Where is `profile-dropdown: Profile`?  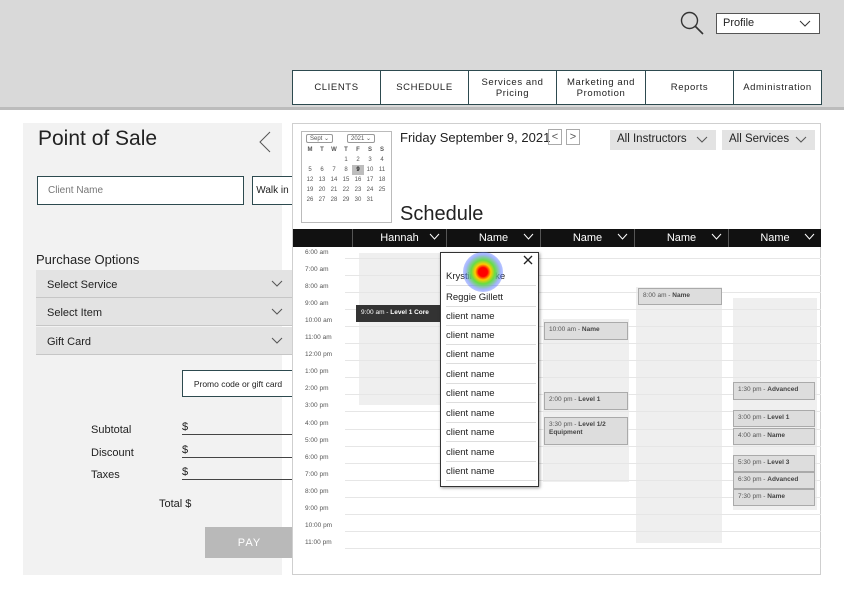 profile-dropdown: Profile is located at coordinates (768, 23).